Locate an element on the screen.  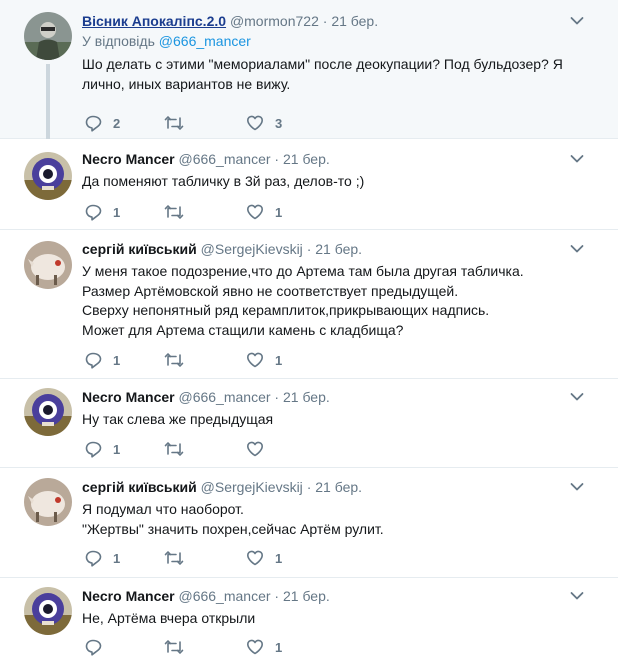
reply-count: 2 is located at coordinates (117, 123).